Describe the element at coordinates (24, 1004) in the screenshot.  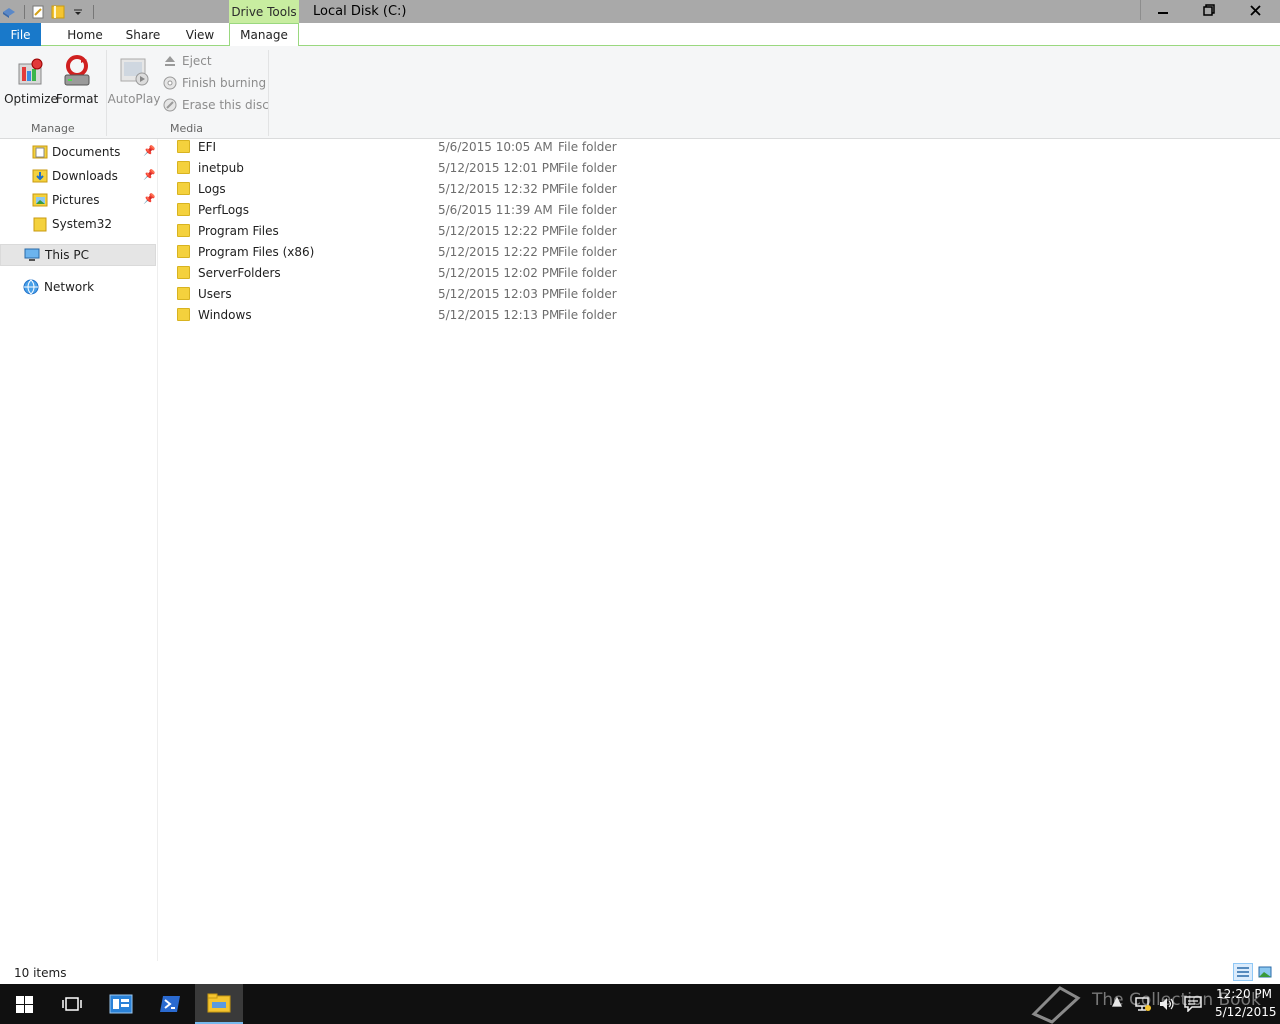
I see `start-button` at that location.